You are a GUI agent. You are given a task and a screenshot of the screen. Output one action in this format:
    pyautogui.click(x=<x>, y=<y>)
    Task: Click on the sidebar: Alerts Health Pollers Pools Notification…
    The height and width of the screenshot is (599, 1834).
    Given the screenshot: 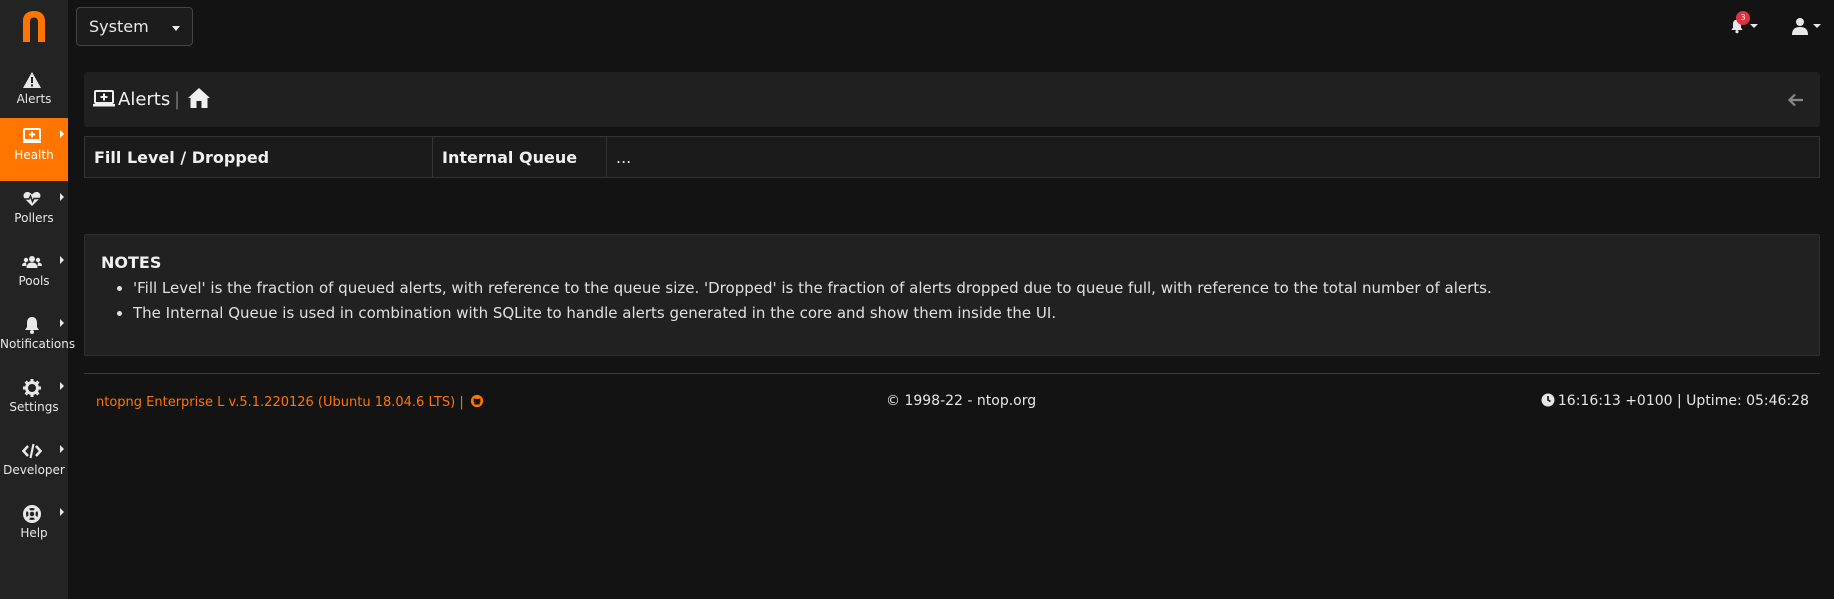 What is the action you would take?
    pyautogui.click(x=38, y=299)
    